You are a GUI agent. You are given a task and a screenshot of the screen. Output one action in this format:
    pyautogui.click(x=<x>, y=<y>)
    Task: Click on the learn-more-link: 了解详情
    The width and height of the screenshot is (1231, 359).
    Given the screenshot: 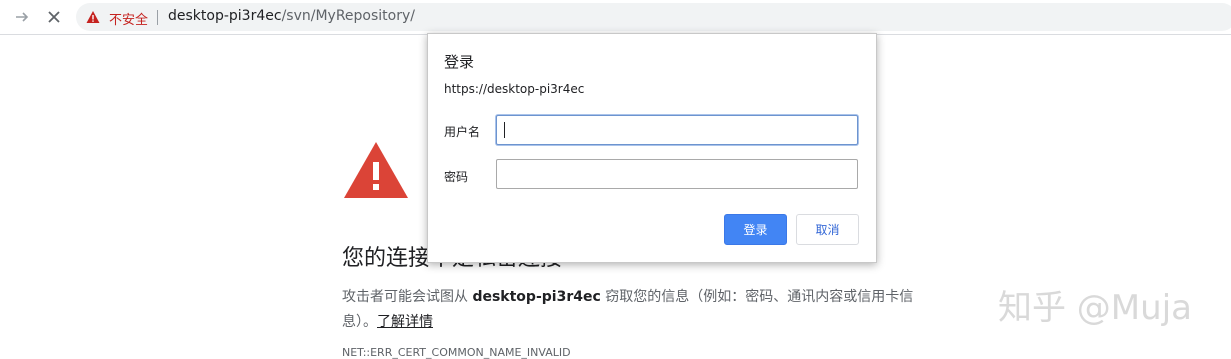 What is the action you would take?
    pyautogui.click(x=405, y=322)
    